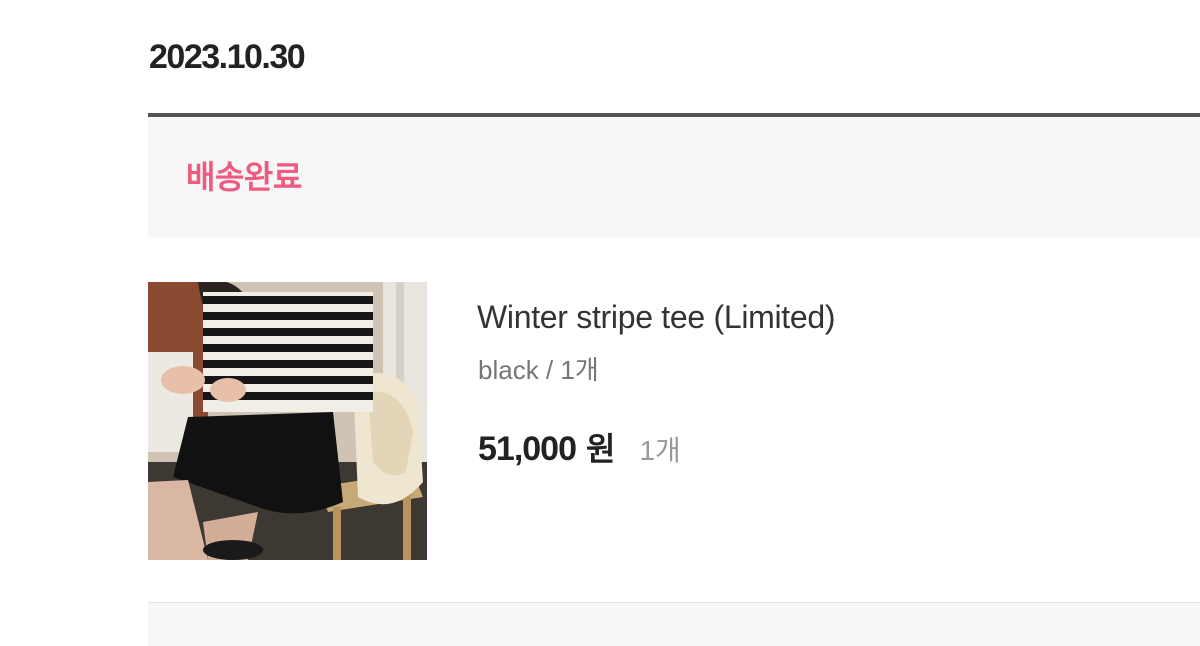 This screenshot has height=646, width=1200. Describe the element at coordinates (656, 317) in the screenshot. I see `product-name-link: Winter stripe tee (Limited)` at that location.